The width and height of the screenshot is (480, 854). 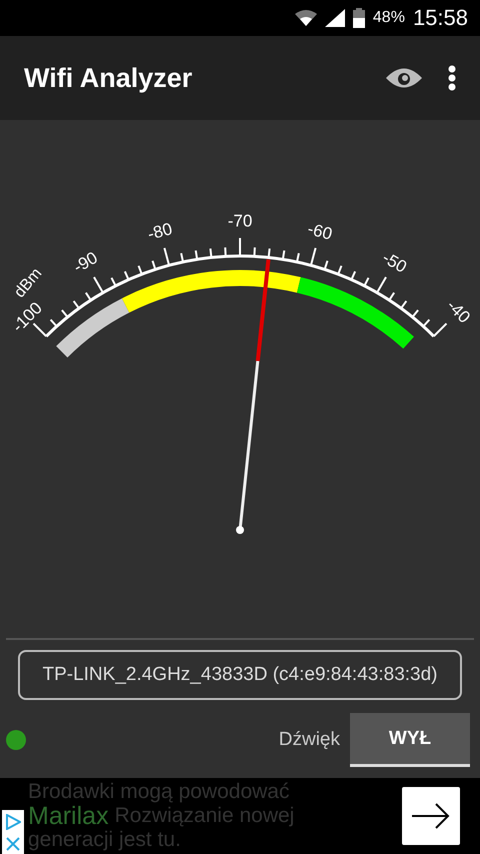 What do you see at coordinates (27, 317) in the screenshot?
I see `scale-label: -100` at bounding box center [27, 317].